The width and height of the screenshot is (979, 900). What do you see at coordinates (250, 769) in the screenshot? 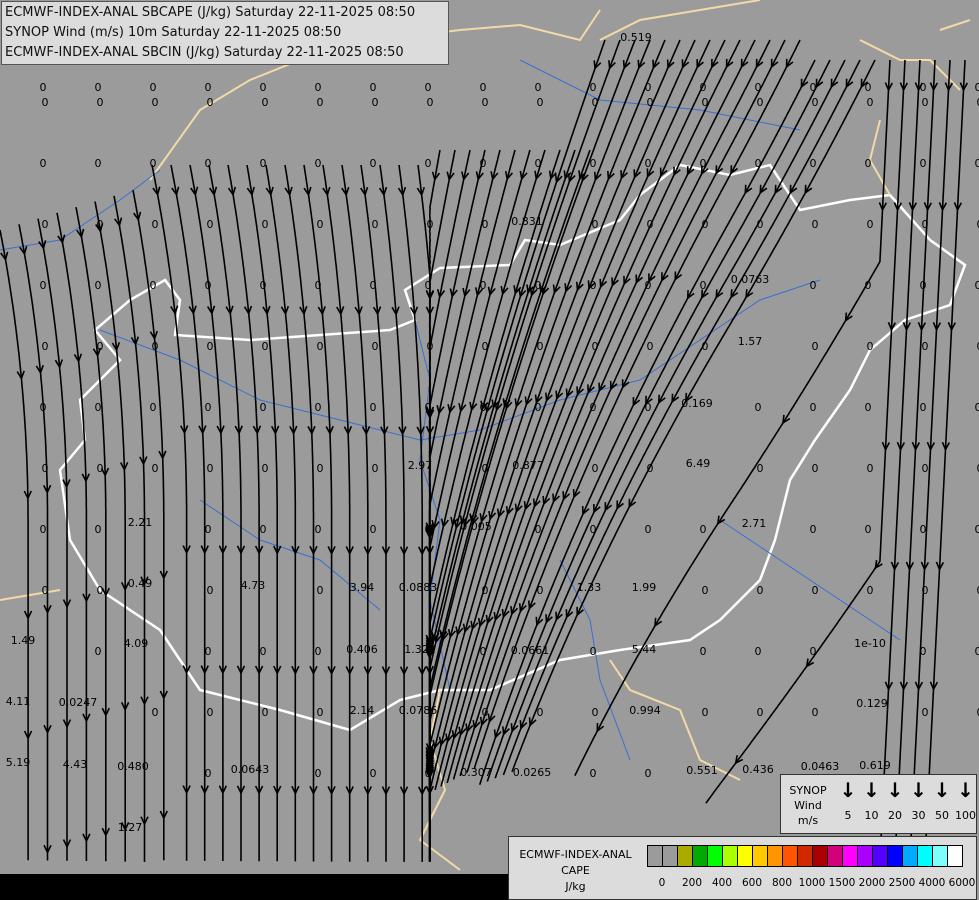
I see `cape-value-label: 0.0643` at bounding box center [250, 769].